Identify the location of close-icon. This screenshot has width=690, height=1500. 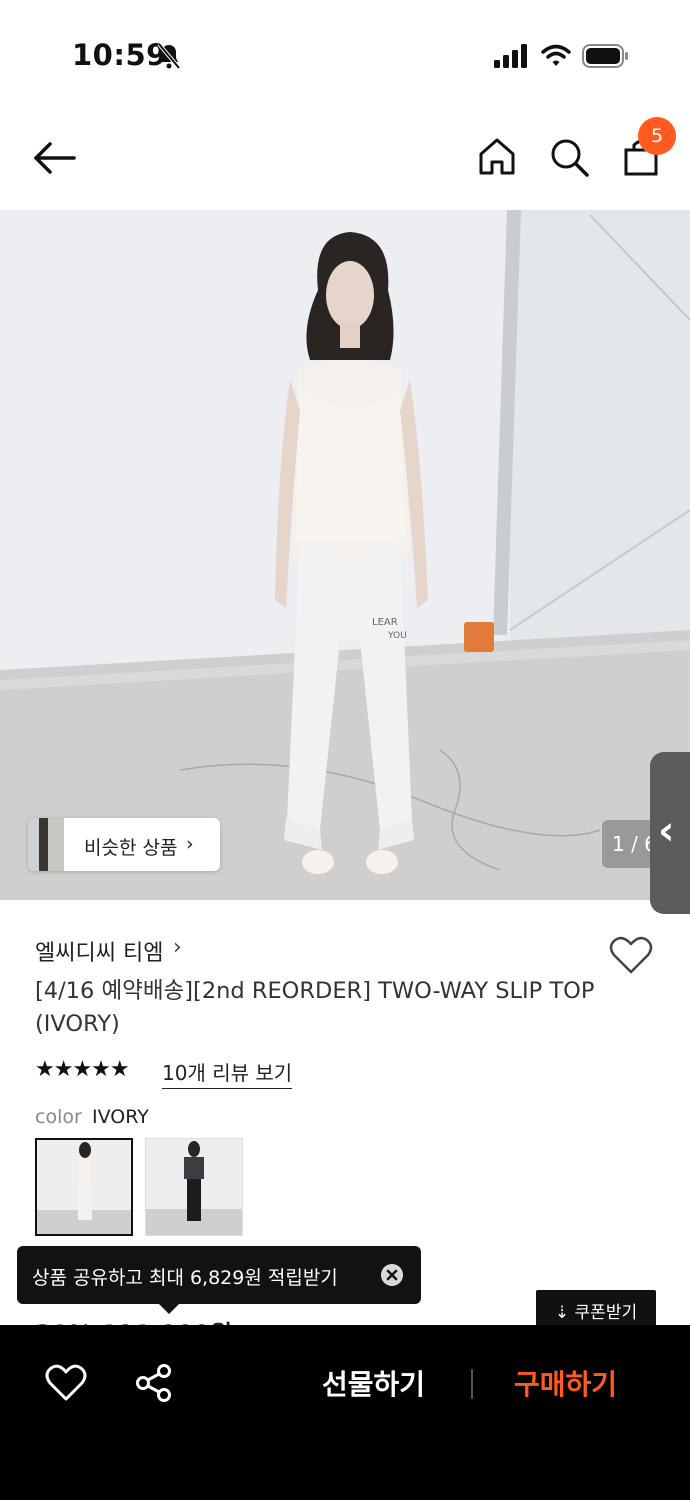
(392, 1275).